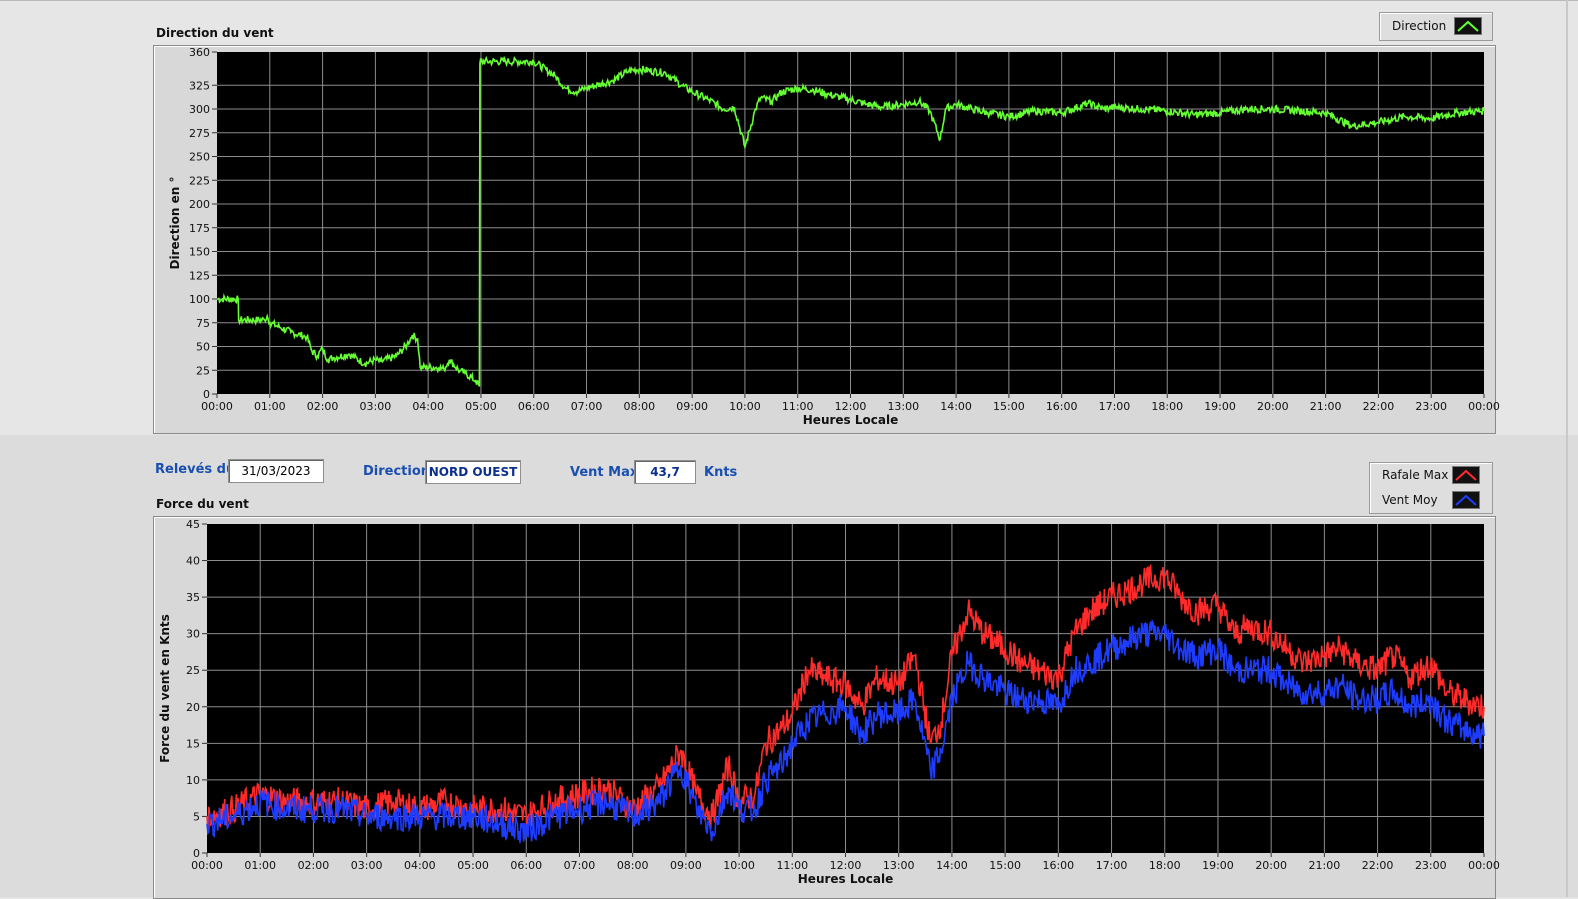 The height and width of the screenshot is (899, 1578). Describe the element at coordinates (1271, 865) in the screenshot. I see `force-x-tick-label: 20:00` at that location.